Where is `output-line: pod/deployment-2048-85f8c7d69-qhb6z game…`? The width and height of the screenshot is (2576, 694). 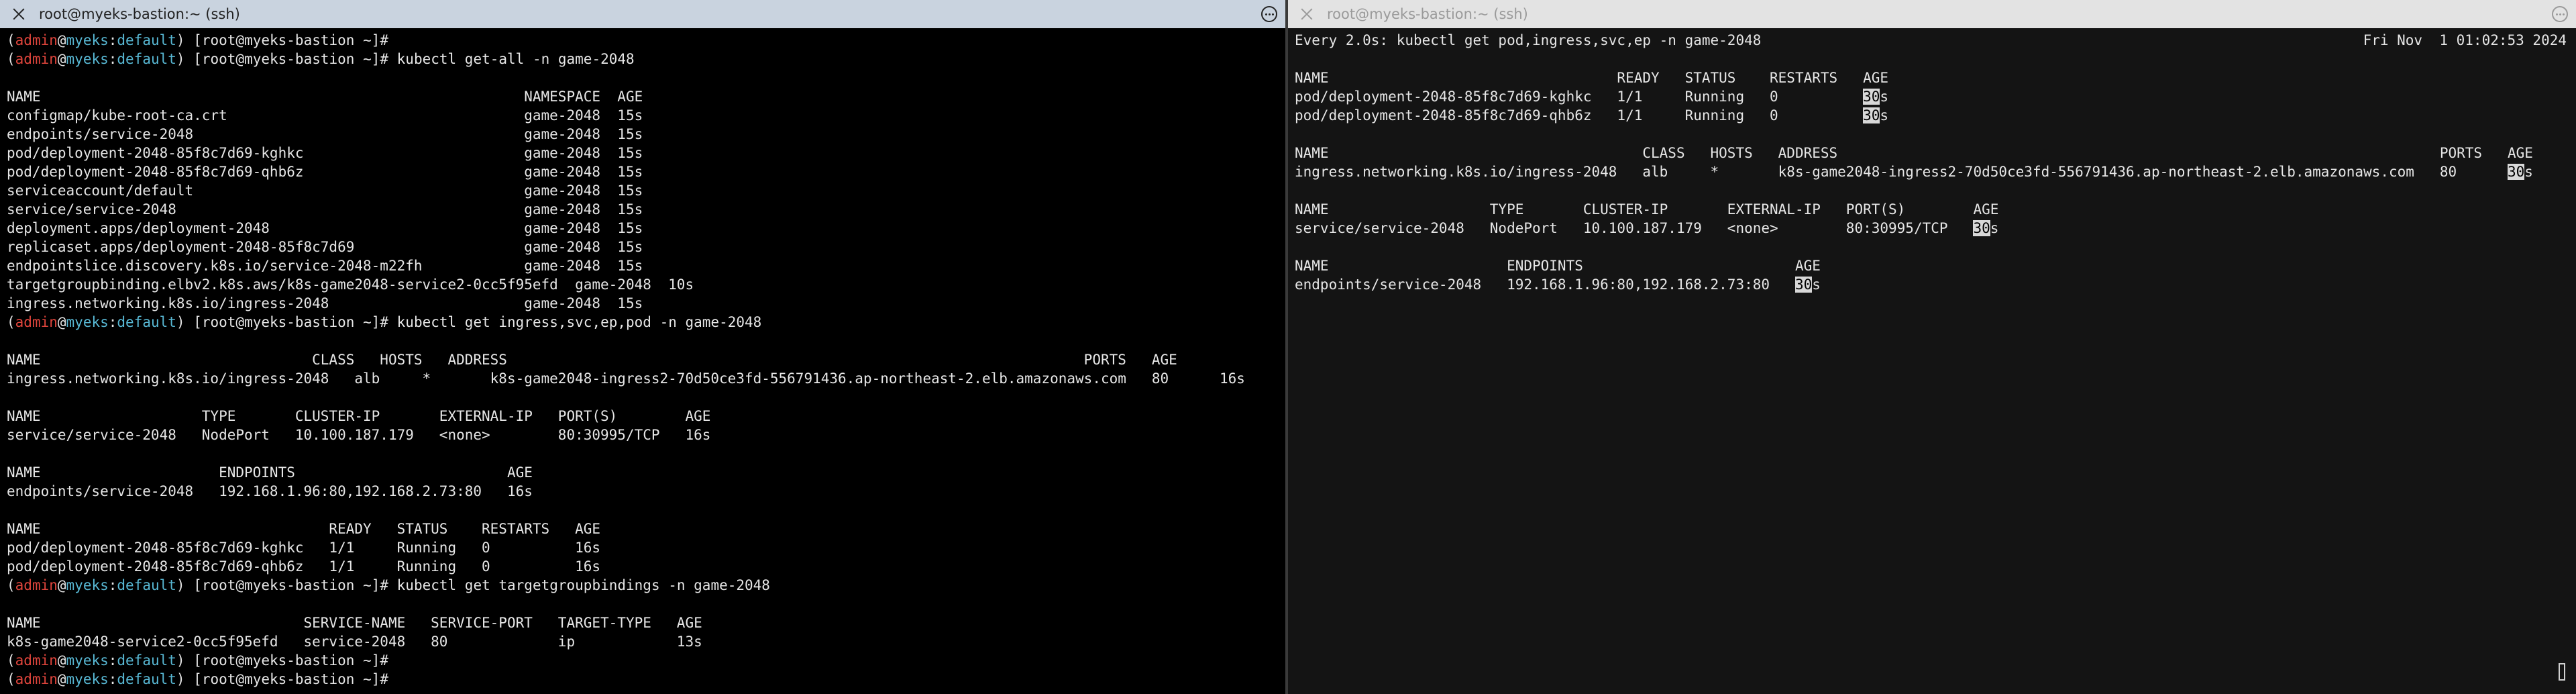 output-line: pod/deployment-2048-85f8c7d69-qhb6z game… is located at coordinates (643, 171).